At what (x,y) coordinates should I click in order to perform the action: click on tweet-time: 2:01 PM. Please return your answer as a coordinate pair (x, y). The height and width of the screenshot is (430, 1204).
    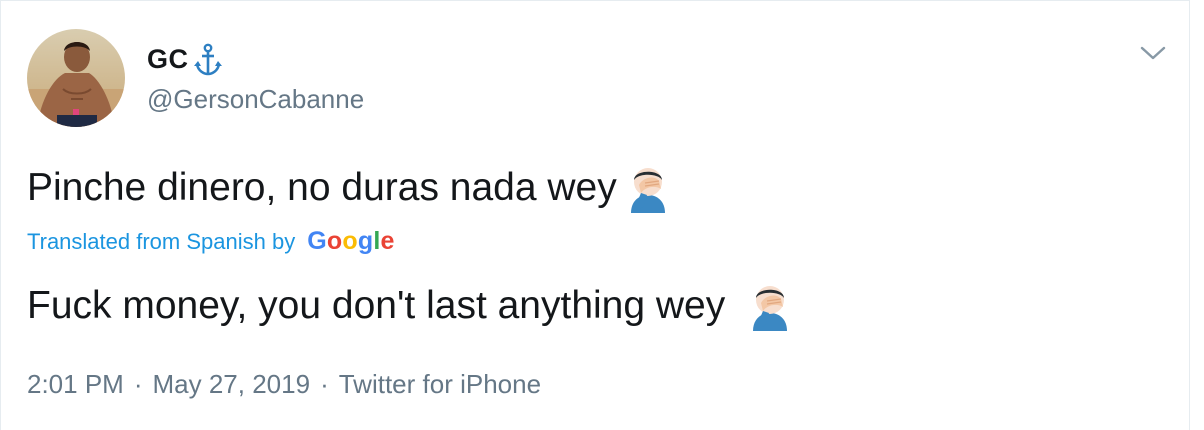
    Looking at the image, I should click on (75, 384).